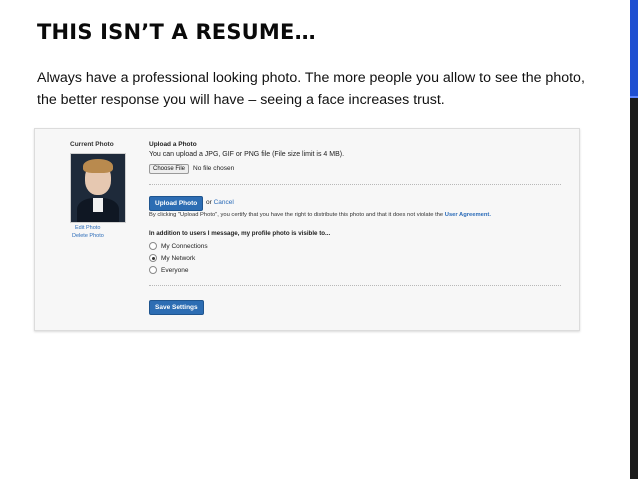 The image size is (638, 479). What do you see at coordinates (176, 203) in the screenshot?
I see `upload-photo-button: Upload Photo` at bounding box center [176, 203].